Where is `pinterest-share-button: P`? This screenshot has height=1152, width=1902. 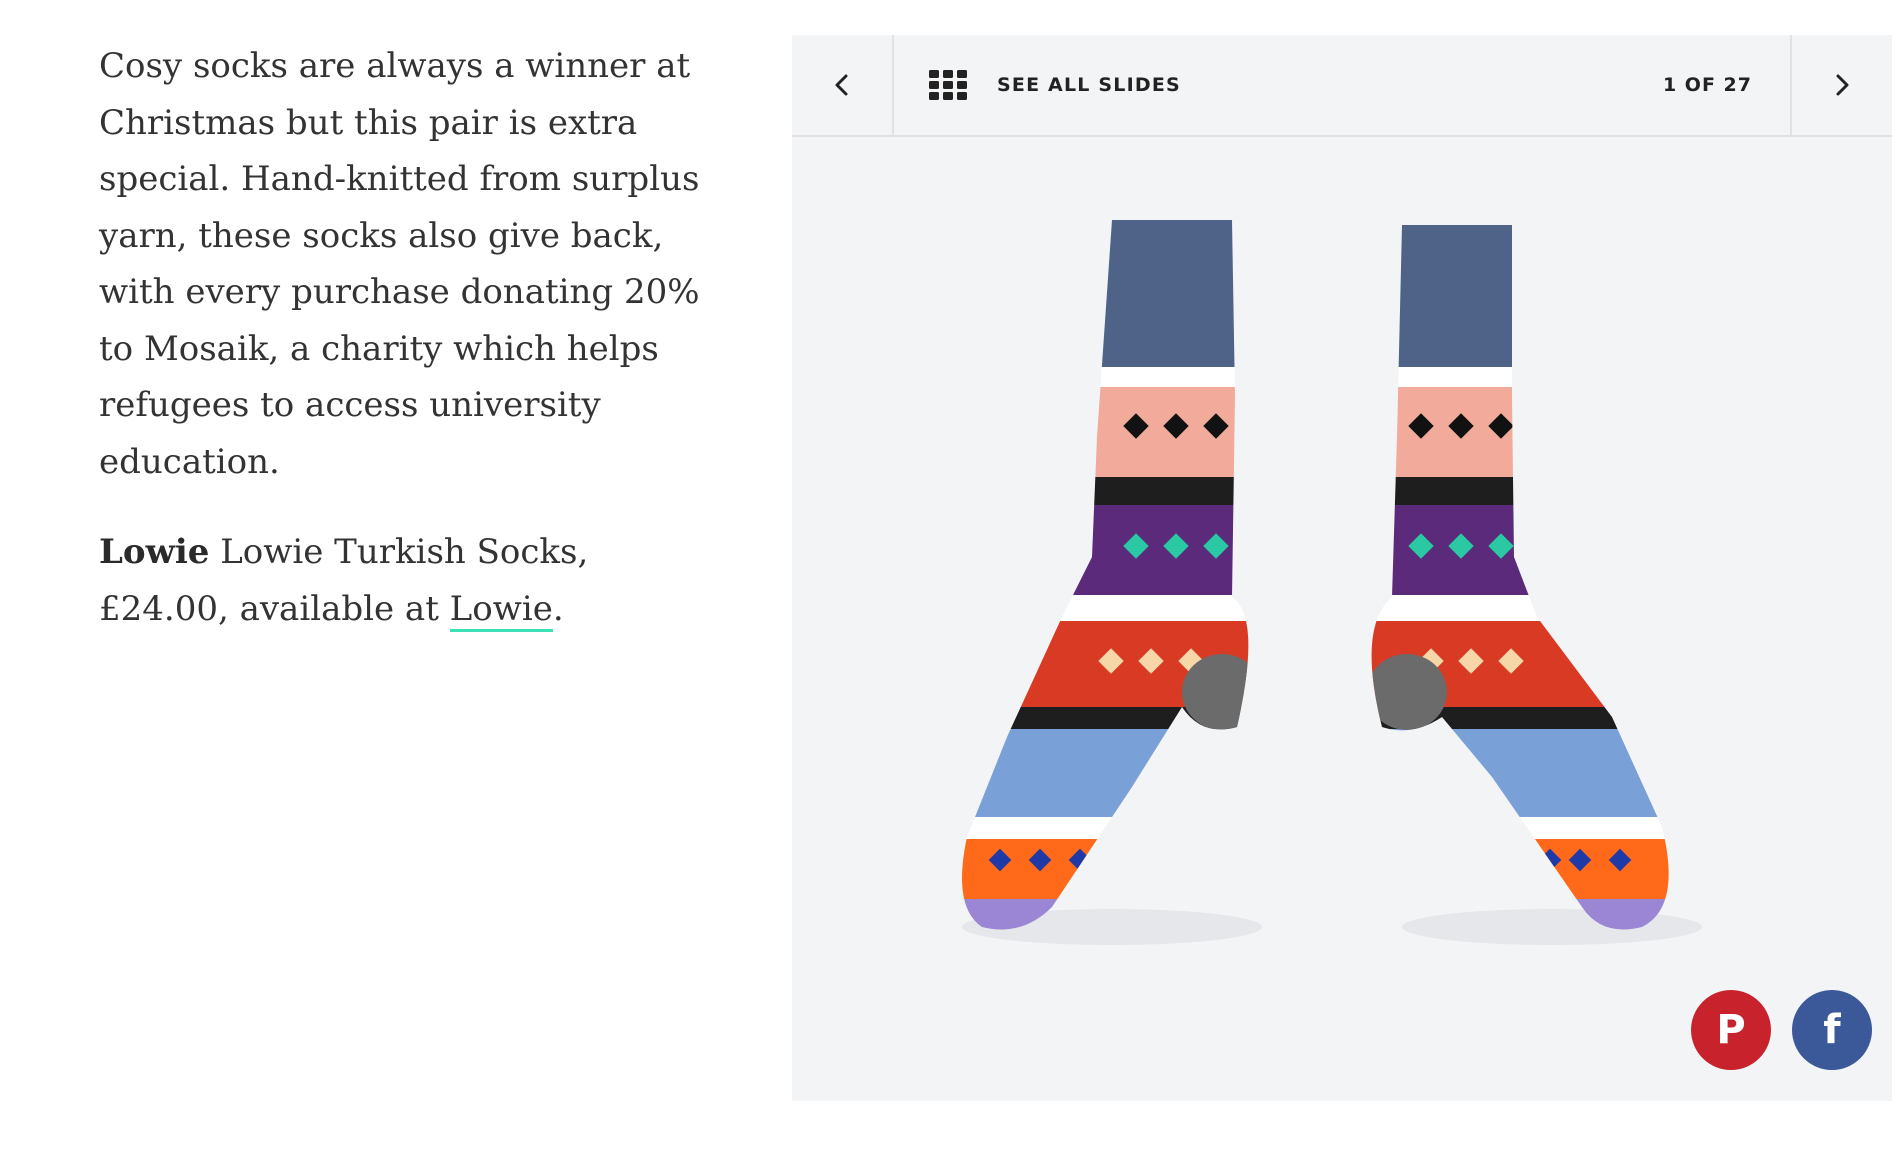 pinterest-share-button: P is located at coordinates (1731, 1030).